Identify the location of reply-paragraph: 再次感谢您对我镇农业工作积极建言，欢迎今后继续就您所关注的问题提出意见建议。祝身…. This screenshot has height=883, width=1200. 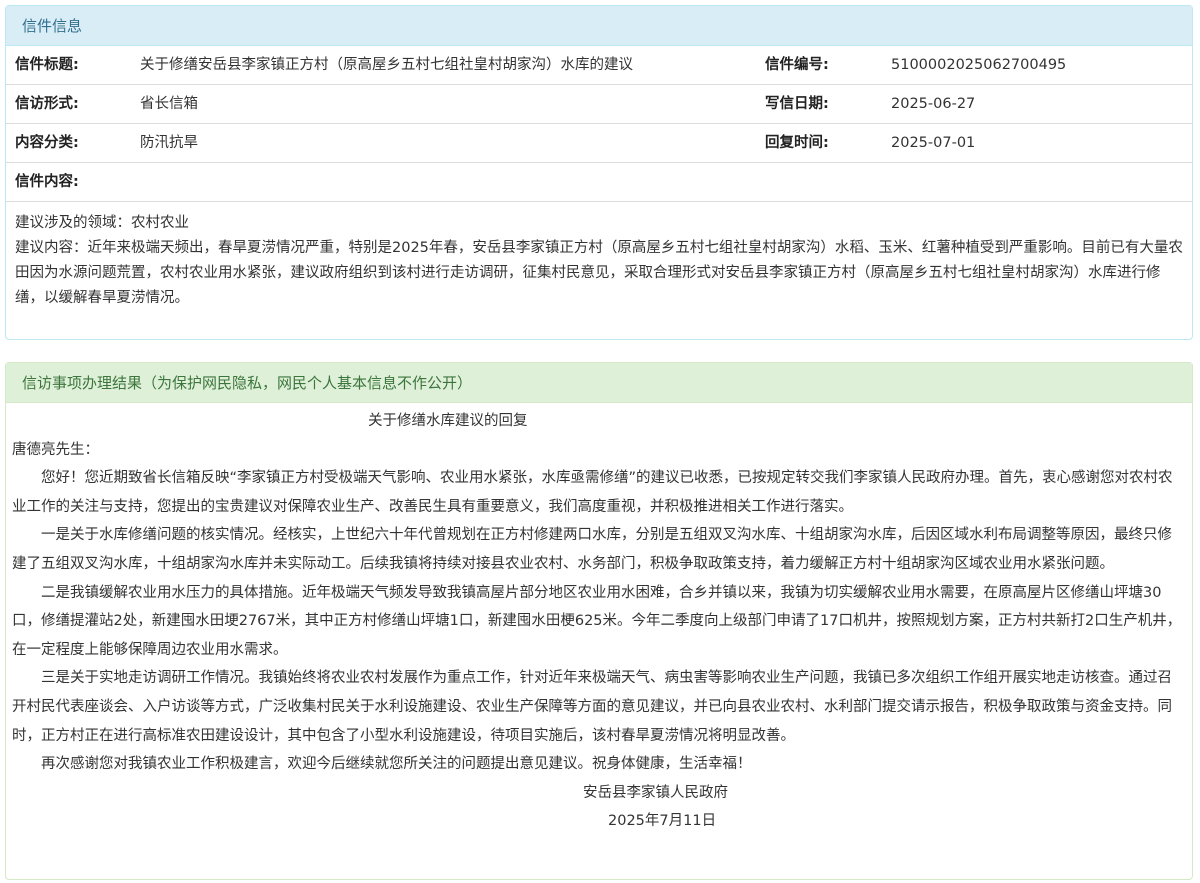
(396, 764).